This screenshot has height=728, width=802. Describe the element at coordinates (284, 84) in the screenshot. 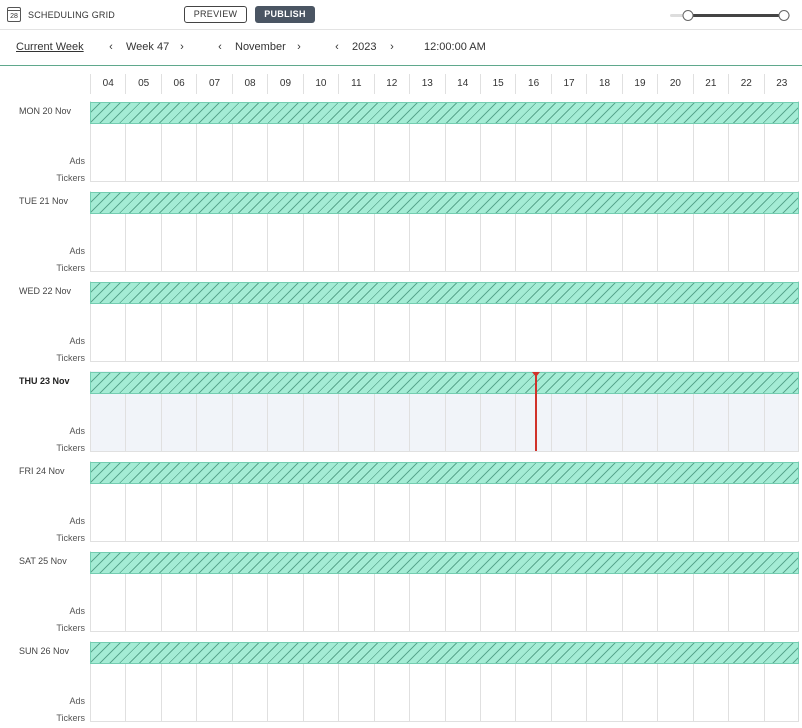

I see `hour-label: 09` at that location.